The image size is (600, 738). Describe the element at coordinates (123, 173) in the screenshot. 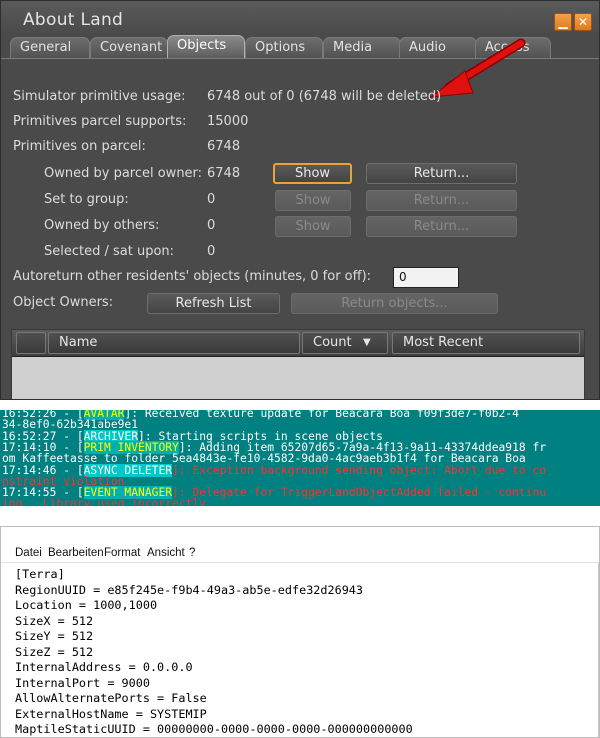

I see `owned-by-owner-label: Owned by parcel owner:` at that location.